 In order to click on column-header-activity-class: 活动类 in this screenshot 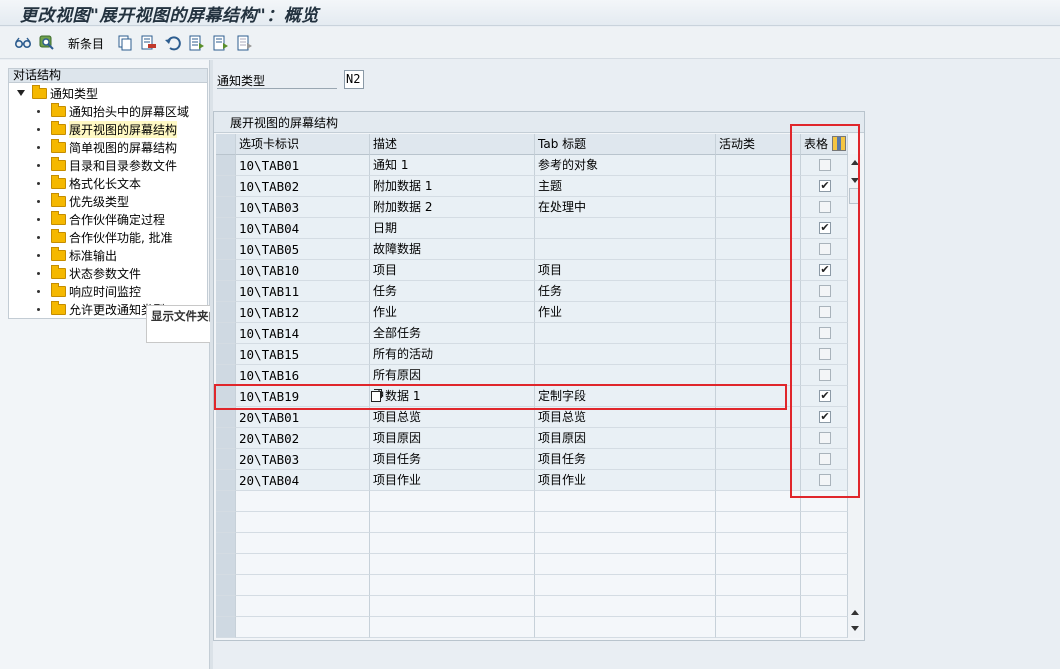, I will do `click(758, 144)`.